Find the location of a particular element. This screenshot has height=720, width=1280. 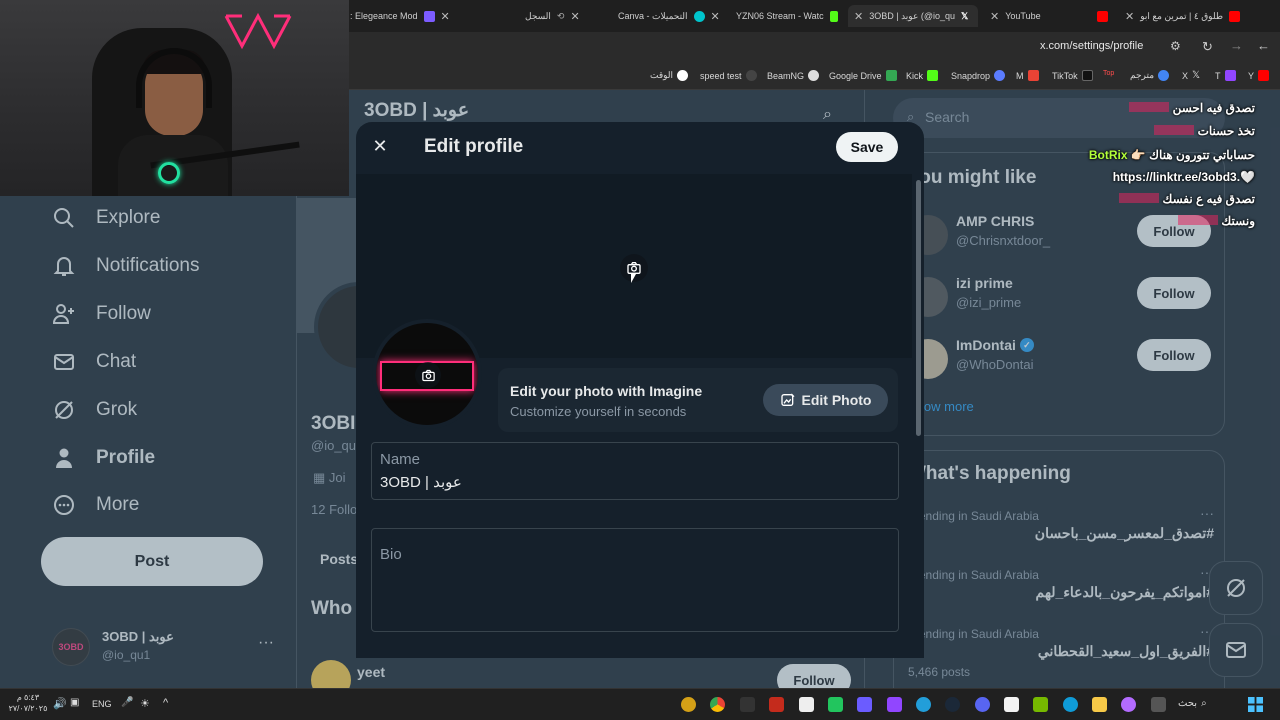

search-button: بحث ⌕ is located at coordinates (1192, 703).